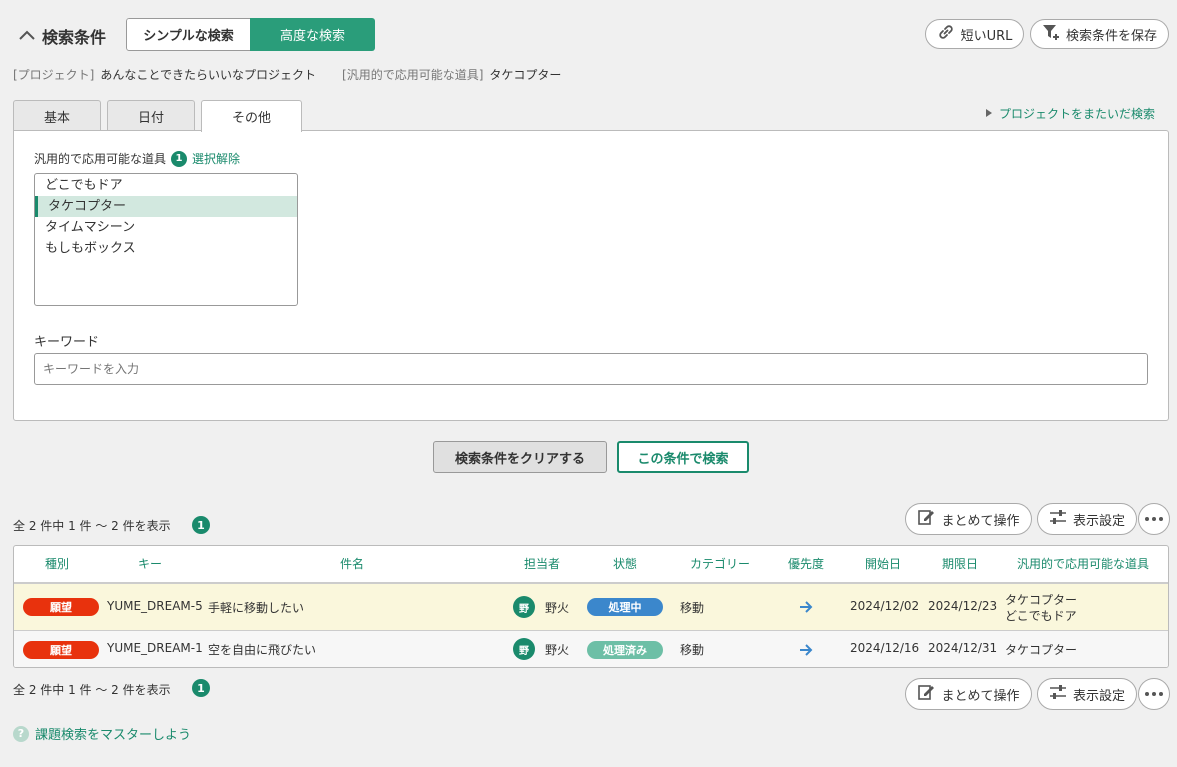  I want to click on tab-date: 日付, so click(151, 115).